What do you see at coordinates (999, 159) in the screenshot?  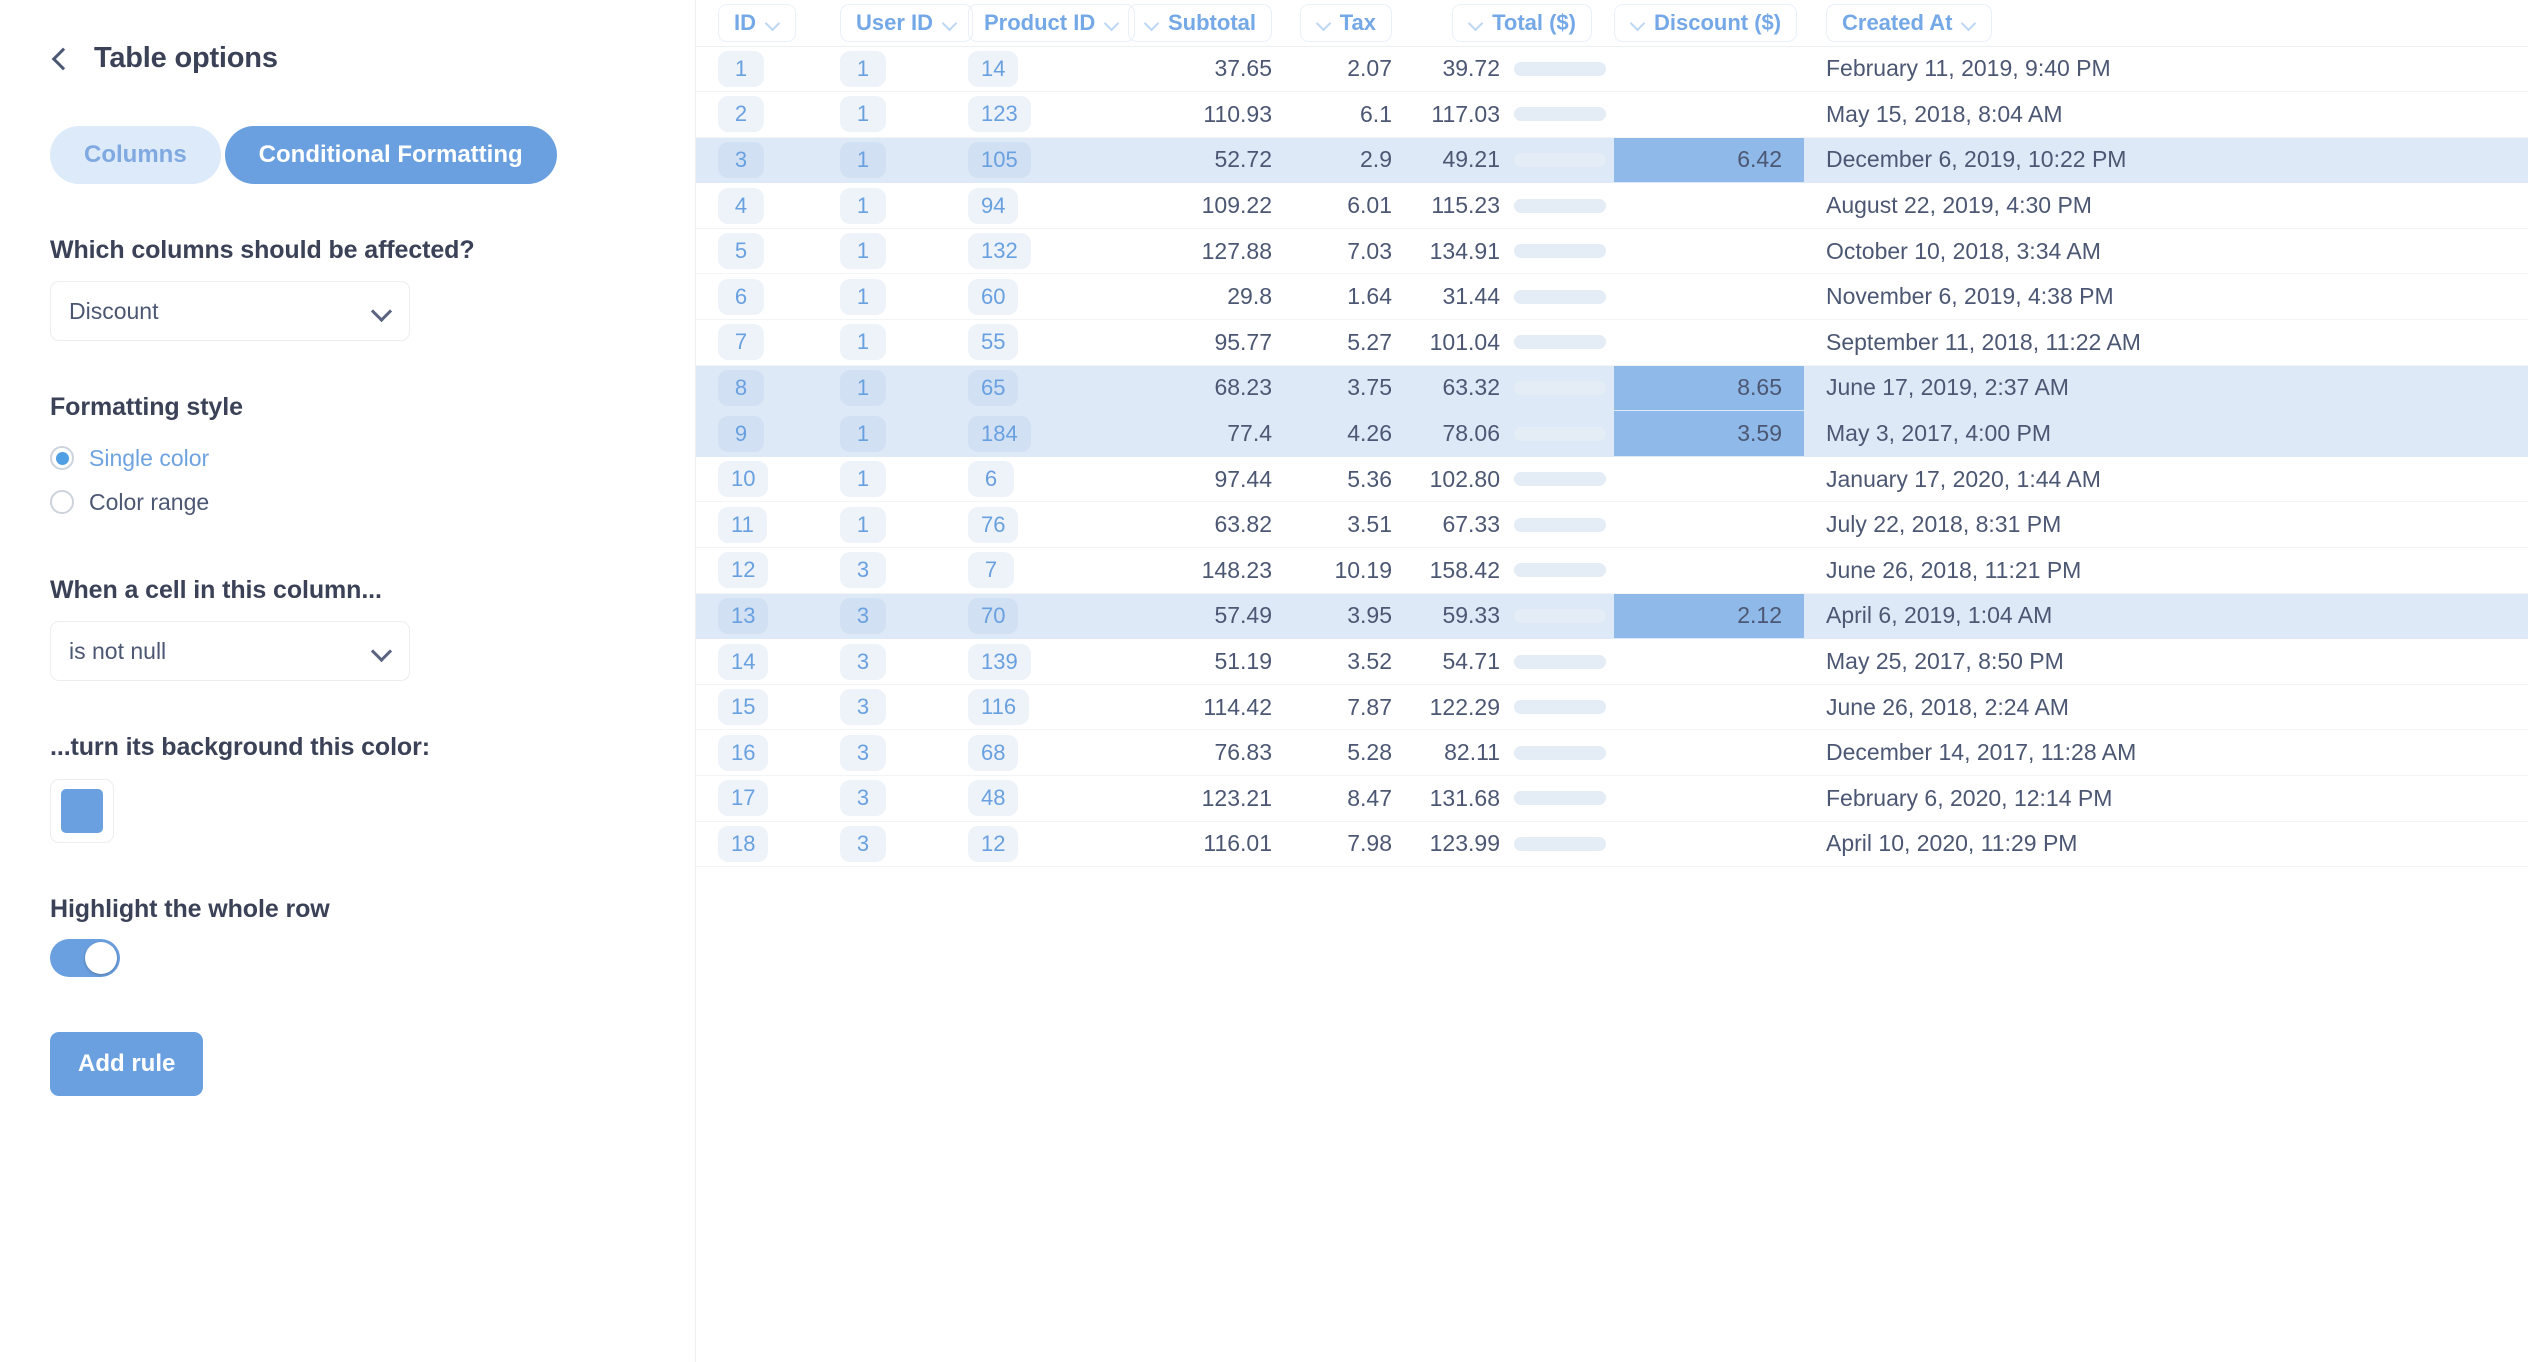 I see `cell-product-id-chip: 105` at bounding box center [999, 159].